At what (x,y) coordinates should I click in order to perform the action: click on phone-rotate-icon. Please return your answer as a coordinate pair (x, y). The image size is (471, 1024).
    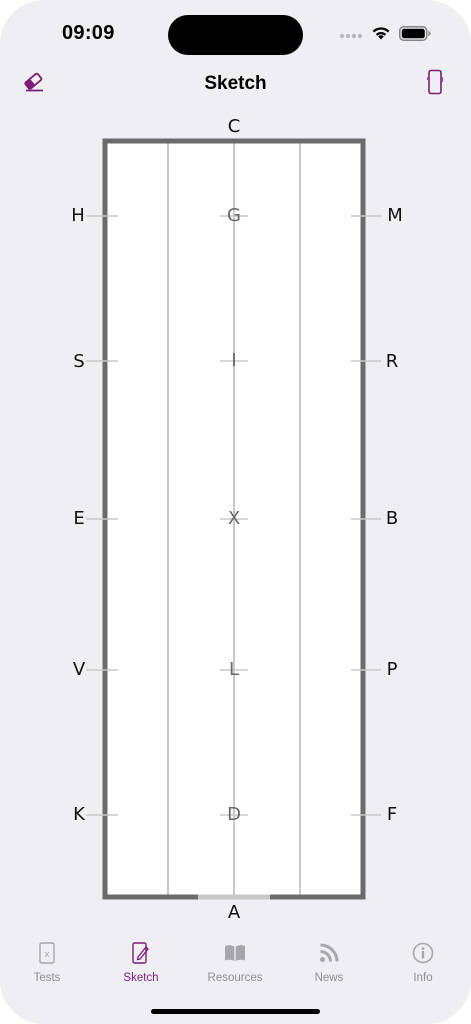
    Looking at the image, I should click on (435, 84).